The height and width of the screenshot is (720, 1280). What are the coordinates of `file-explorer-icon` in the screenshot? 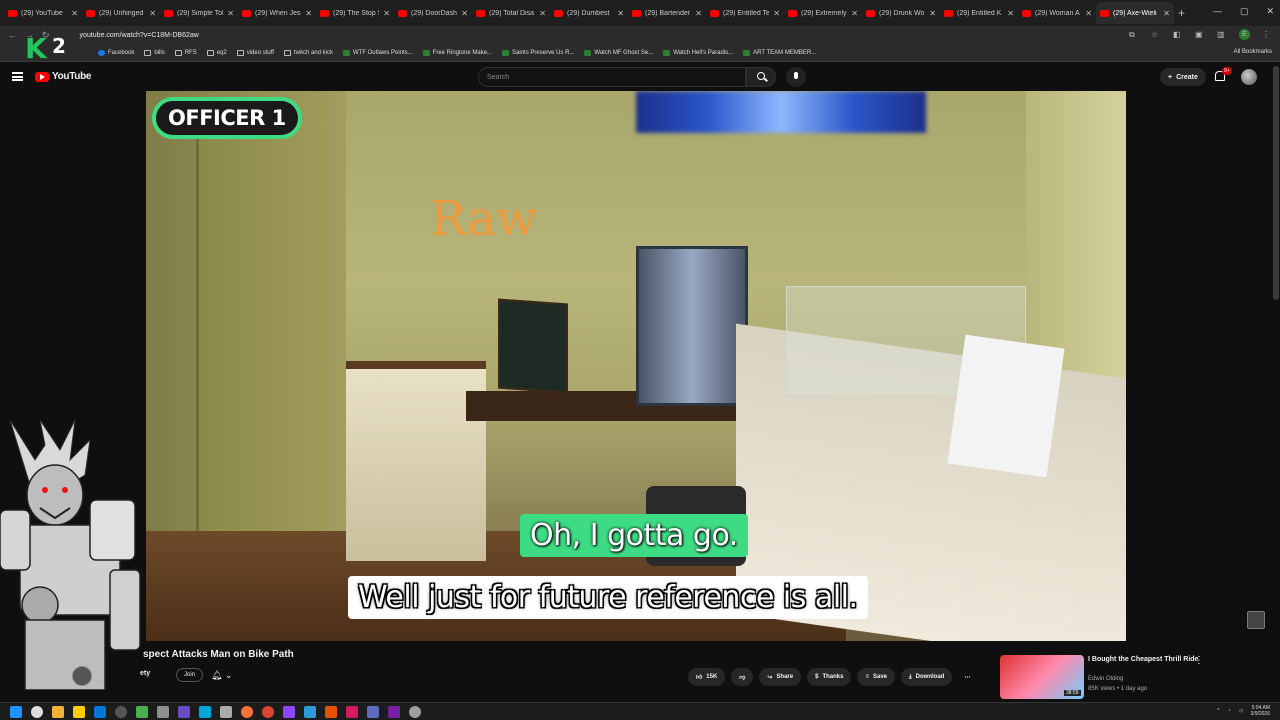 It's located at (58, 712).